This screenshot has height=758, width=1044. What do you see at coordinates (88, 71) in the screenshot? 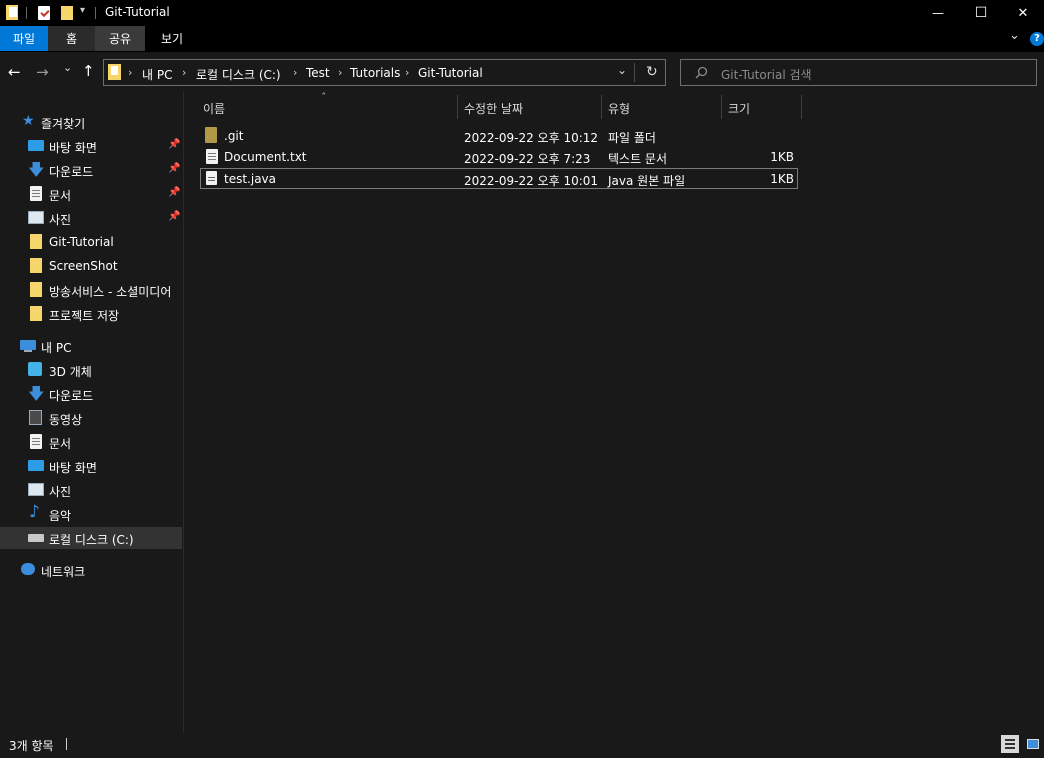
I see `up-button: ↑` at bounding box center [88, 71].